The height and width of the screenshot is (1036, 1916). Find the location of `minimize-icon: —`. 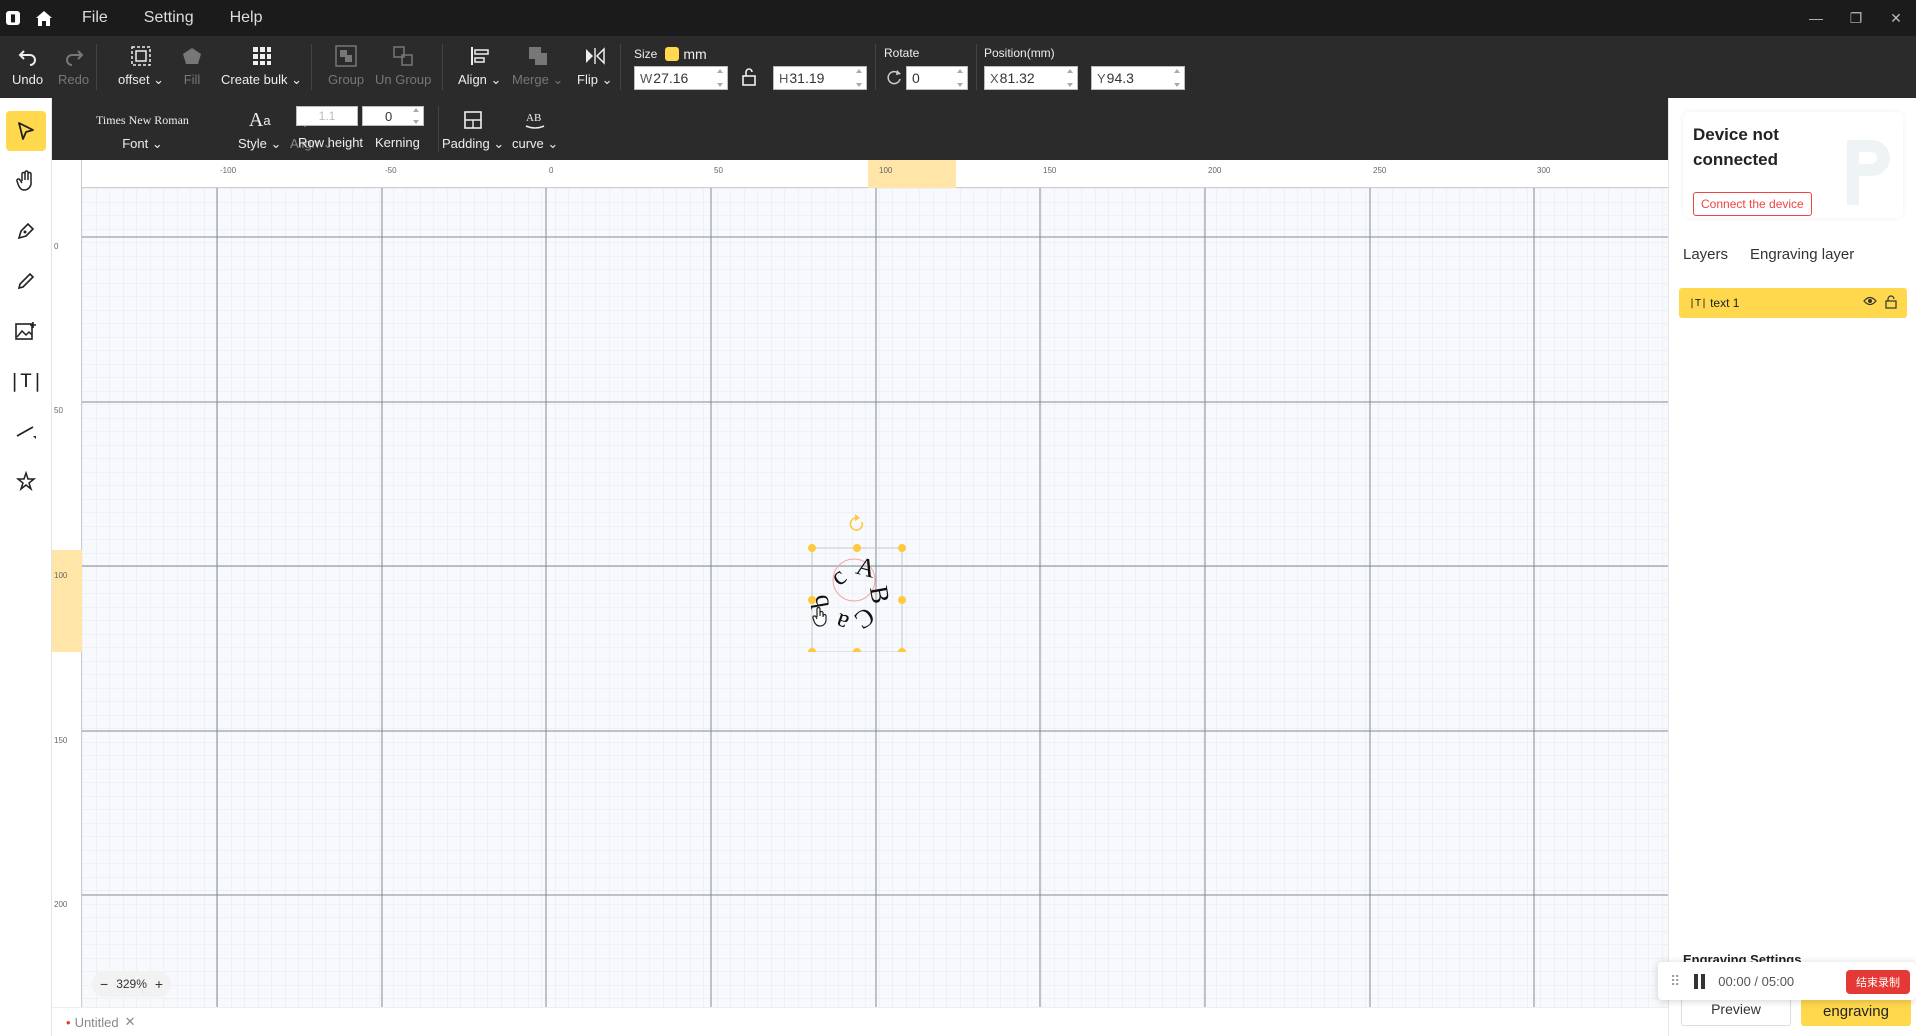

minimize-icon: — is located at coordinates (1816, 18).